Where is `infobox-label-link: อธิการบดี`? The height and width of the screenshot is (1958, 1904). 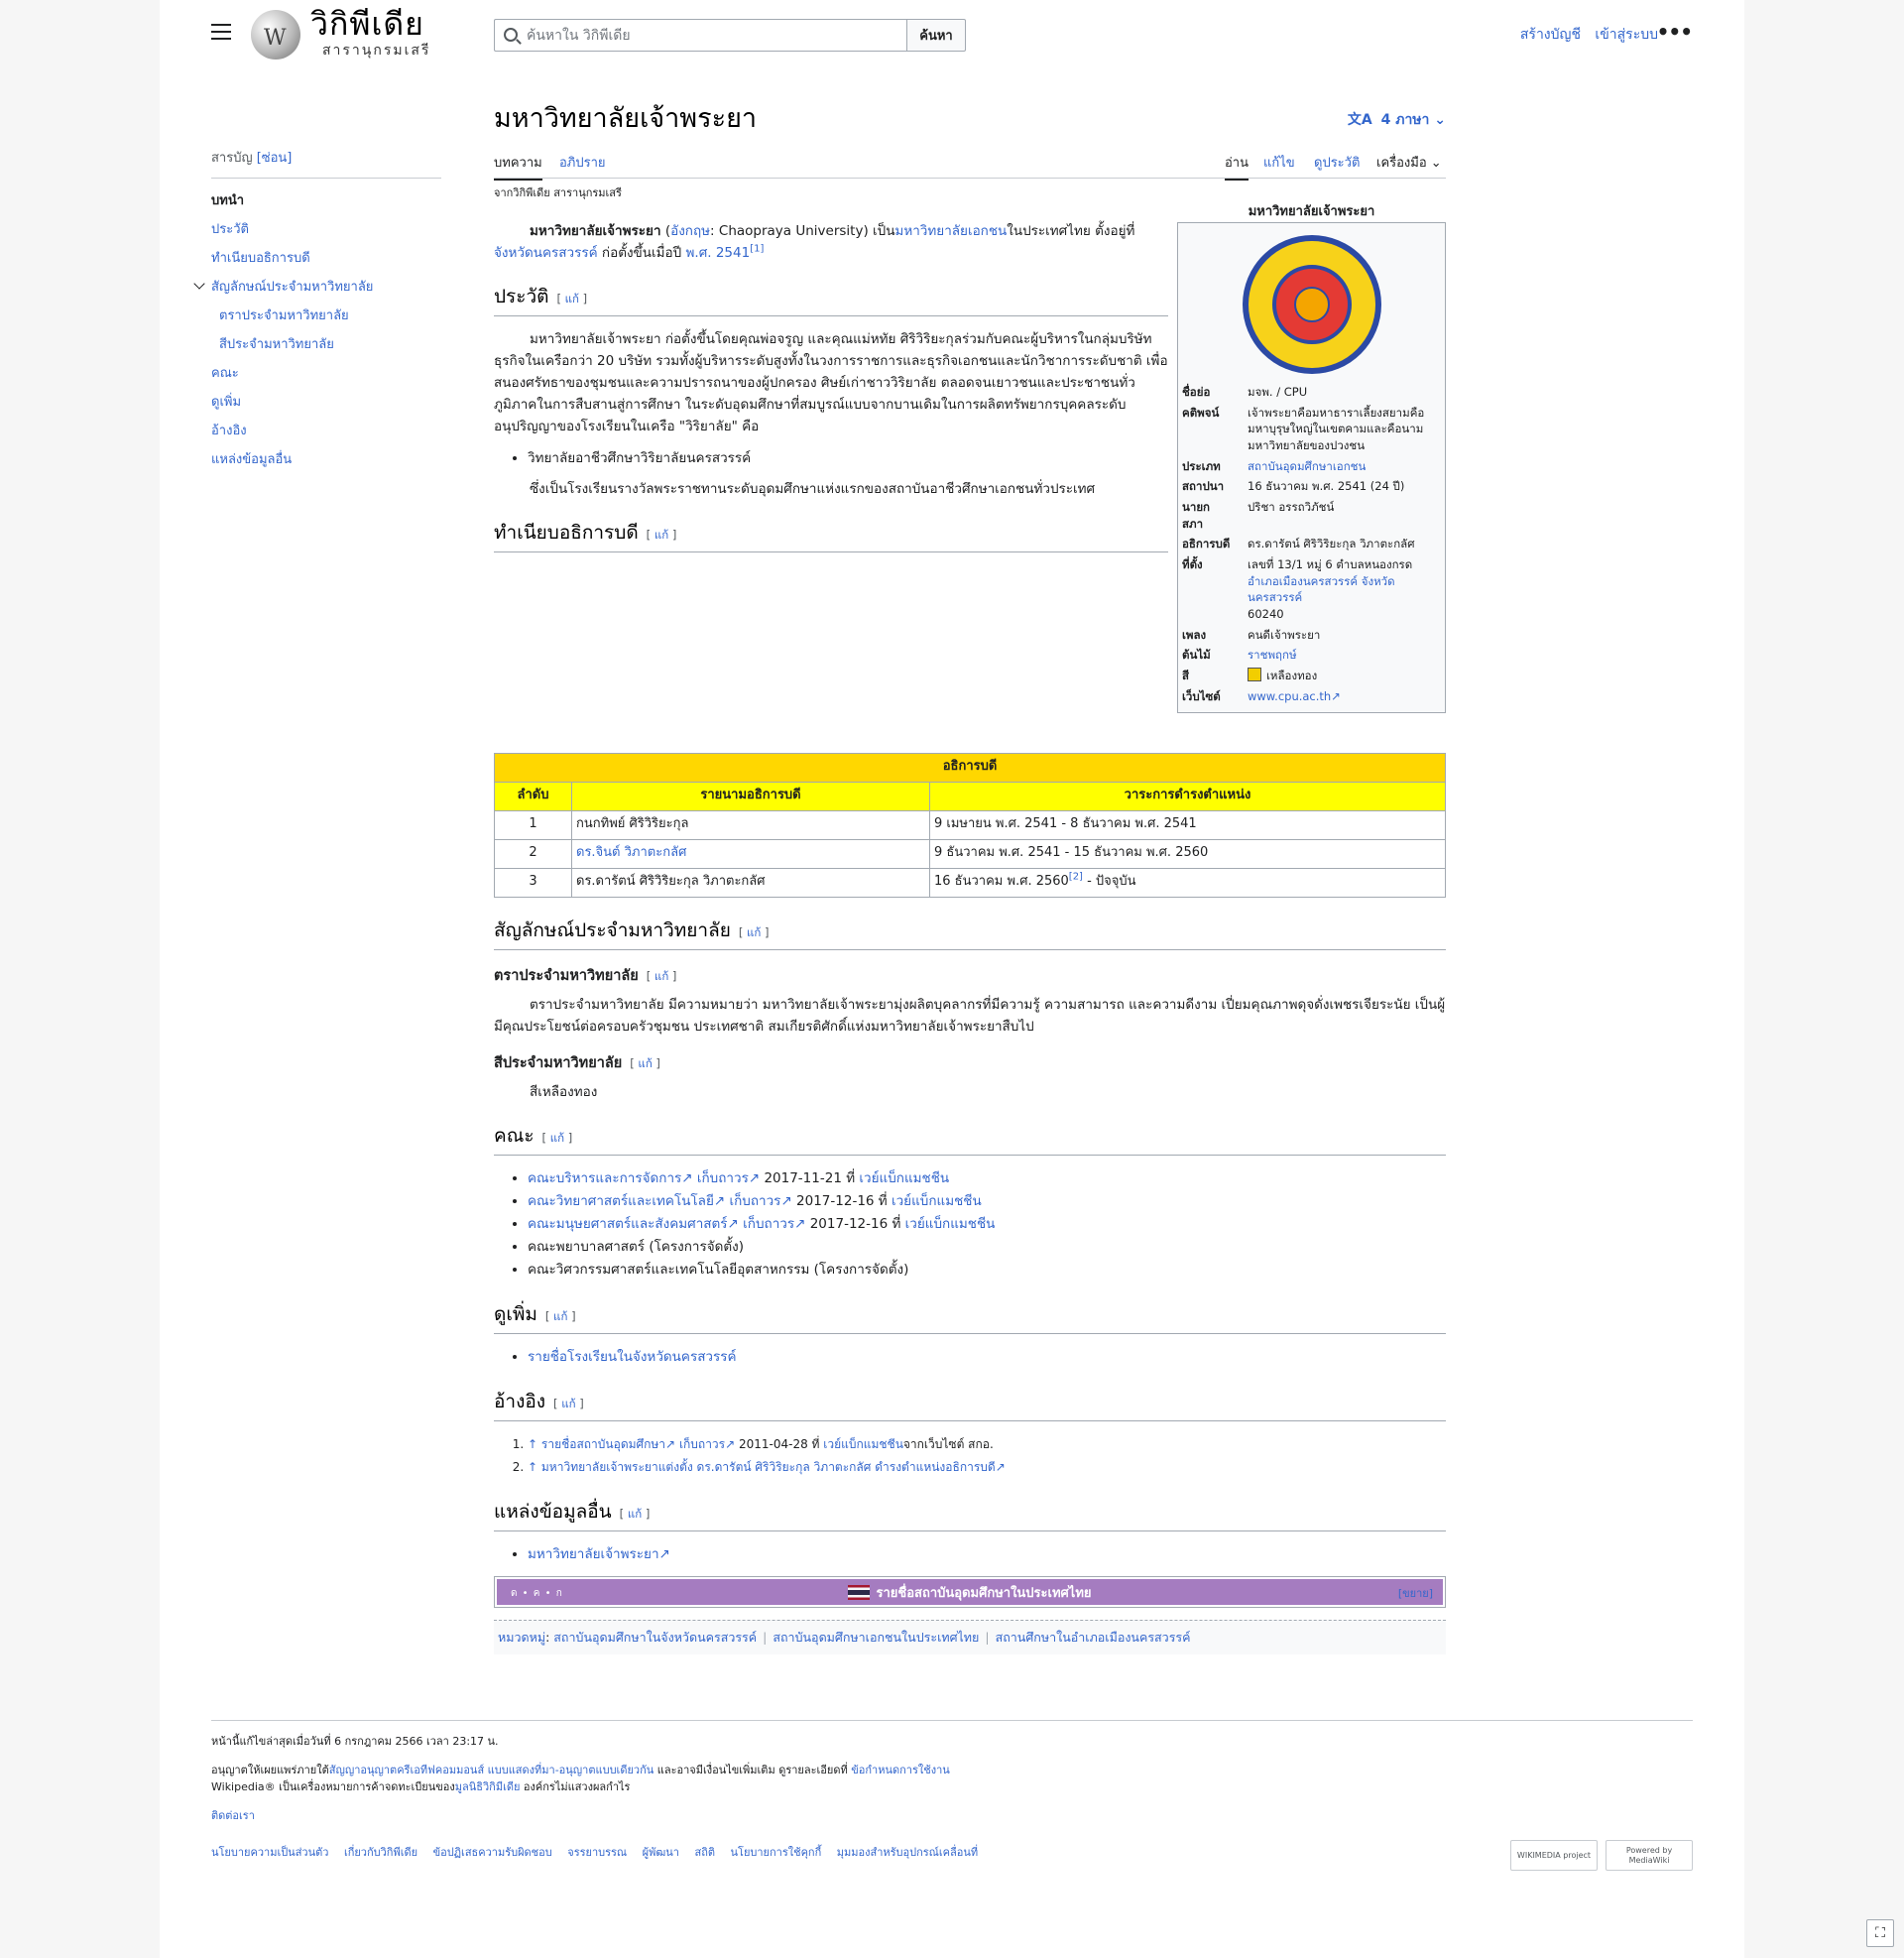 infobox-label-link: อธิการบดี is located at coordinates (1215, 544).